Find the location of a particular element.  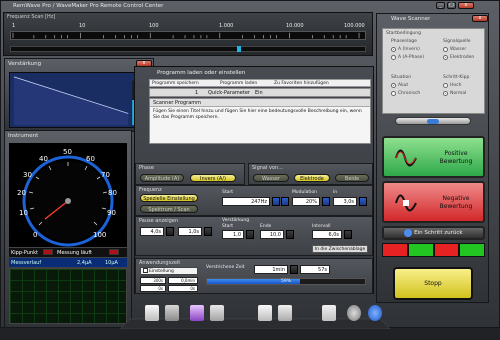

scanner-slider-thumb is located at coordinates (433, 121).